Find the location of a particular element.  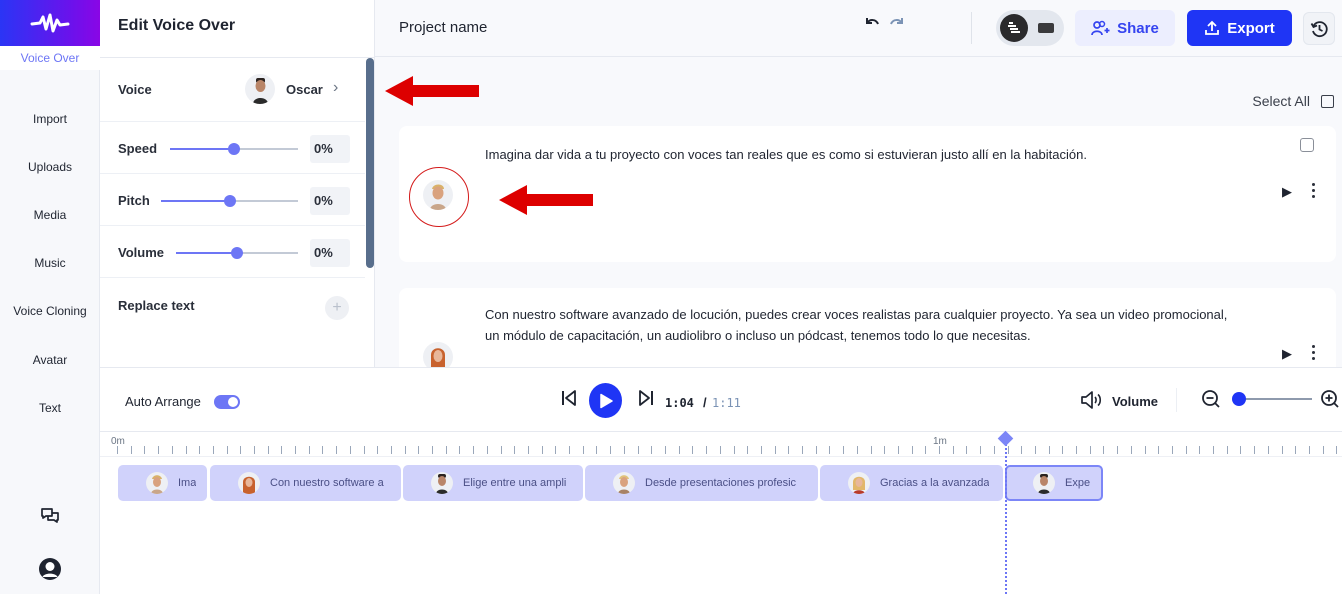

auto-arrange-toggle is located at coordinates (227, 402).